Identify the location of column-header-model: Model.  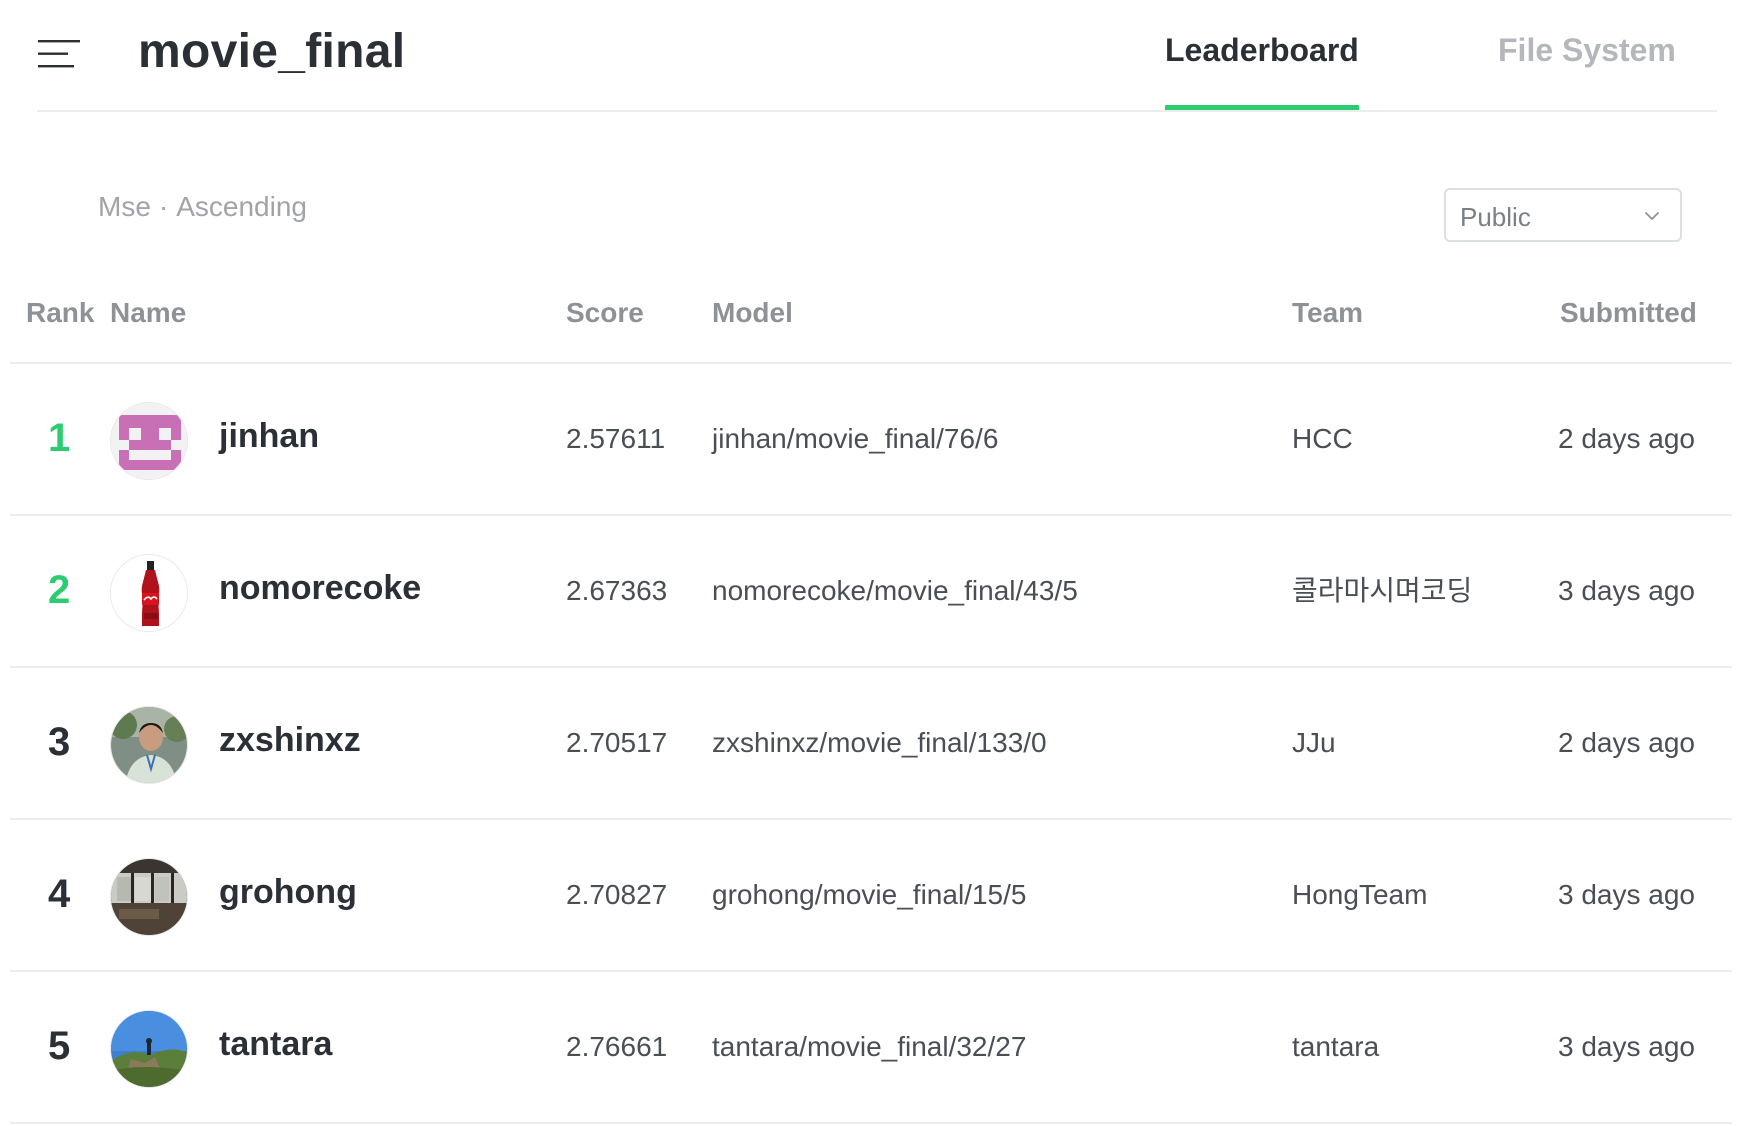
(752, 312).